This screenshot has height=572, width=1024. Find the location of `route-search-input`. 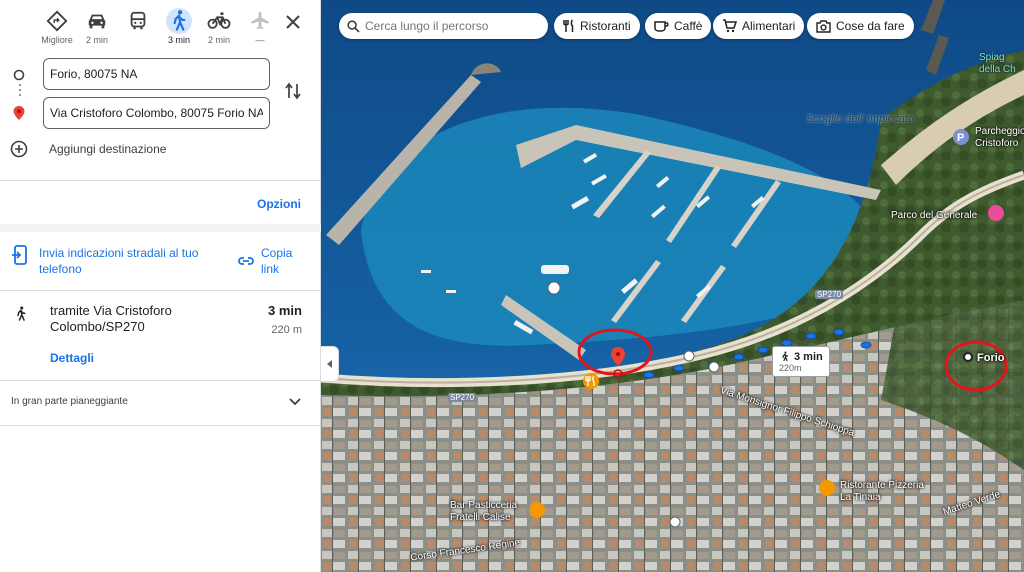

route-search-input is located at coordinates (450, 26).